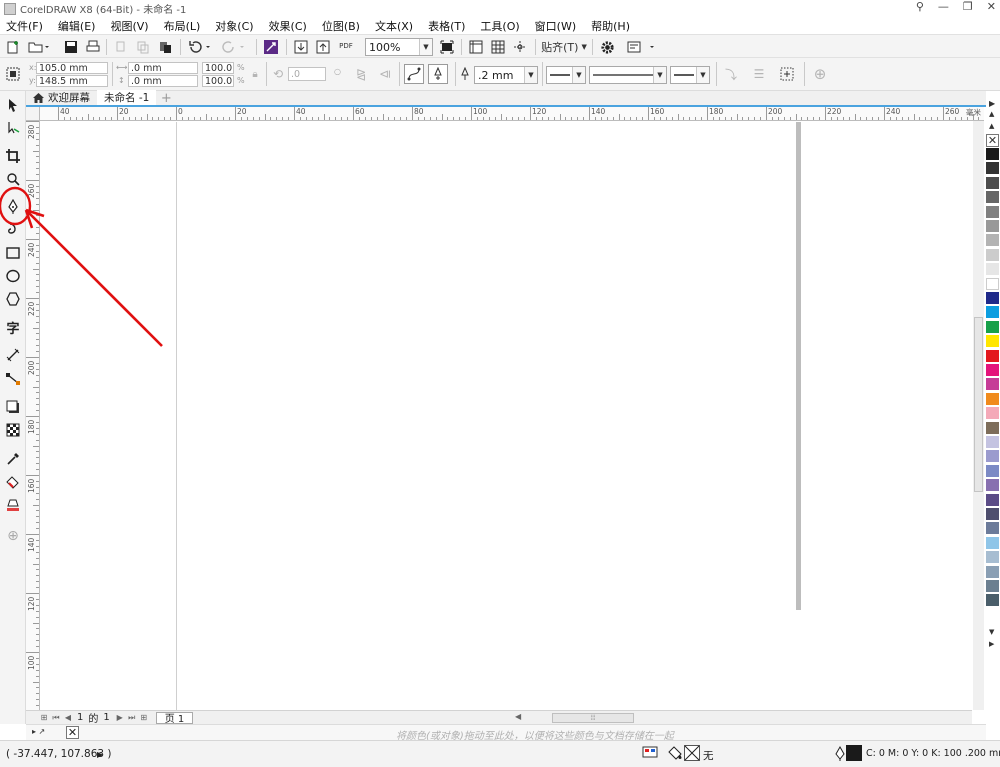 The height and width of the screenshot is (767, 1000). Describe the element at coordinates (13, 276) in the screenshot. I see `ellipse-tool-icon` at that location.